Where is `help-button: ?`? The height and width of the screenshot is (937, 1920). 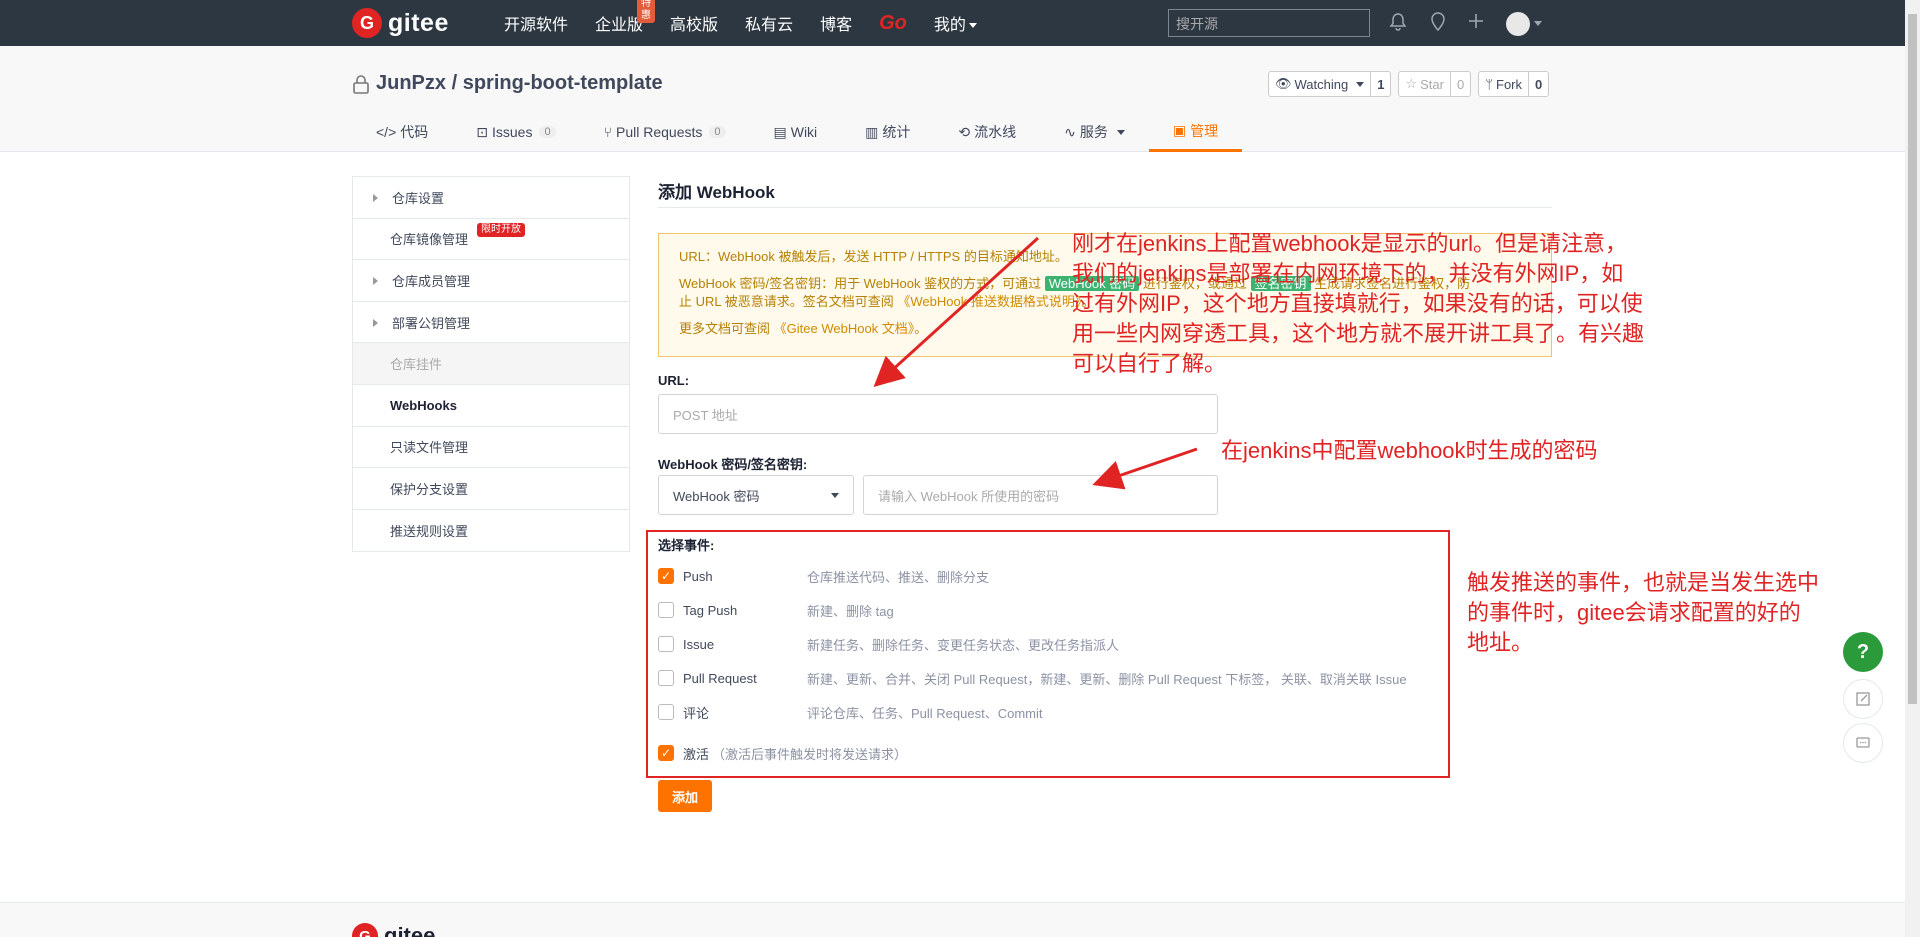
help-button: ? is located at coordinates (1863, 652).